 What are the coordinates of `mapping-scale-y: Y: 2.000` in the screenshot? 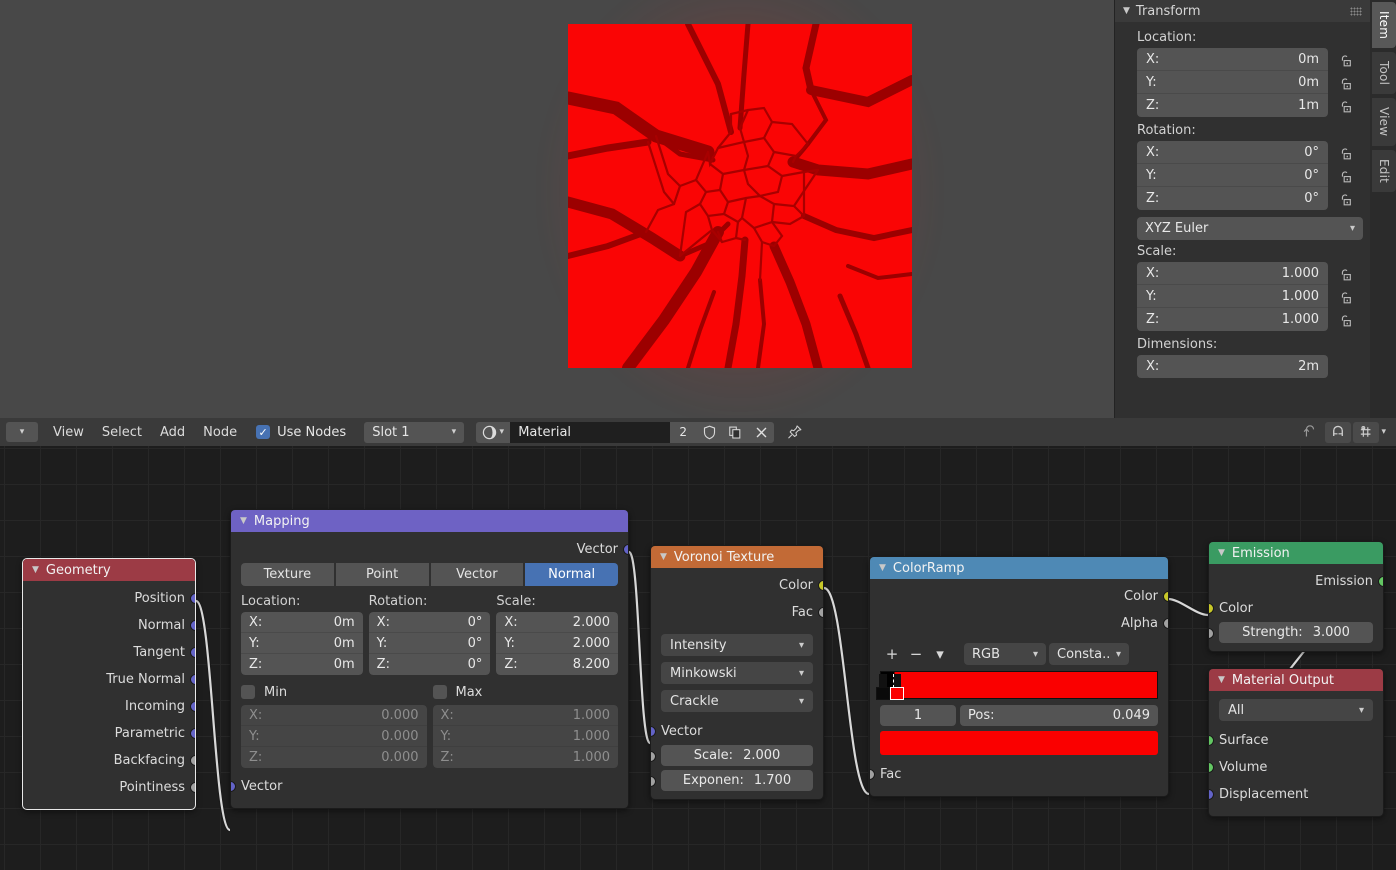 It's located at (557, 643).